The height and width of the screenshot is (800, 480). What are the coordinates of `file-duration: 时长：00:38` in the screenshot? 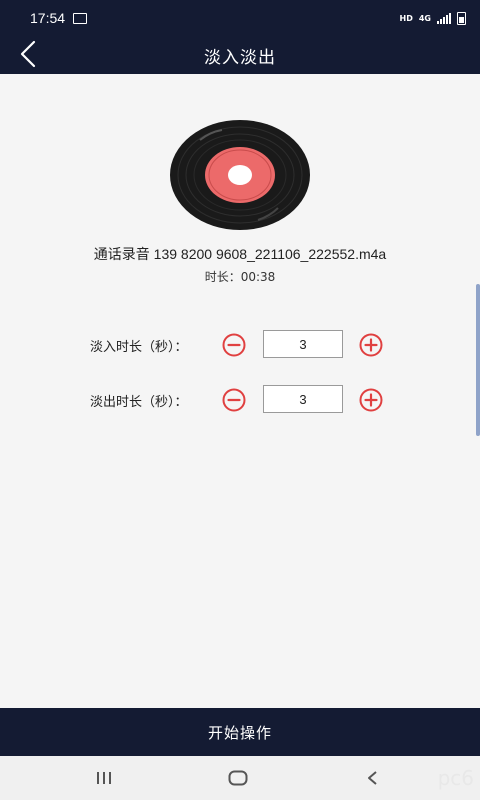 It's located at (240, 277).